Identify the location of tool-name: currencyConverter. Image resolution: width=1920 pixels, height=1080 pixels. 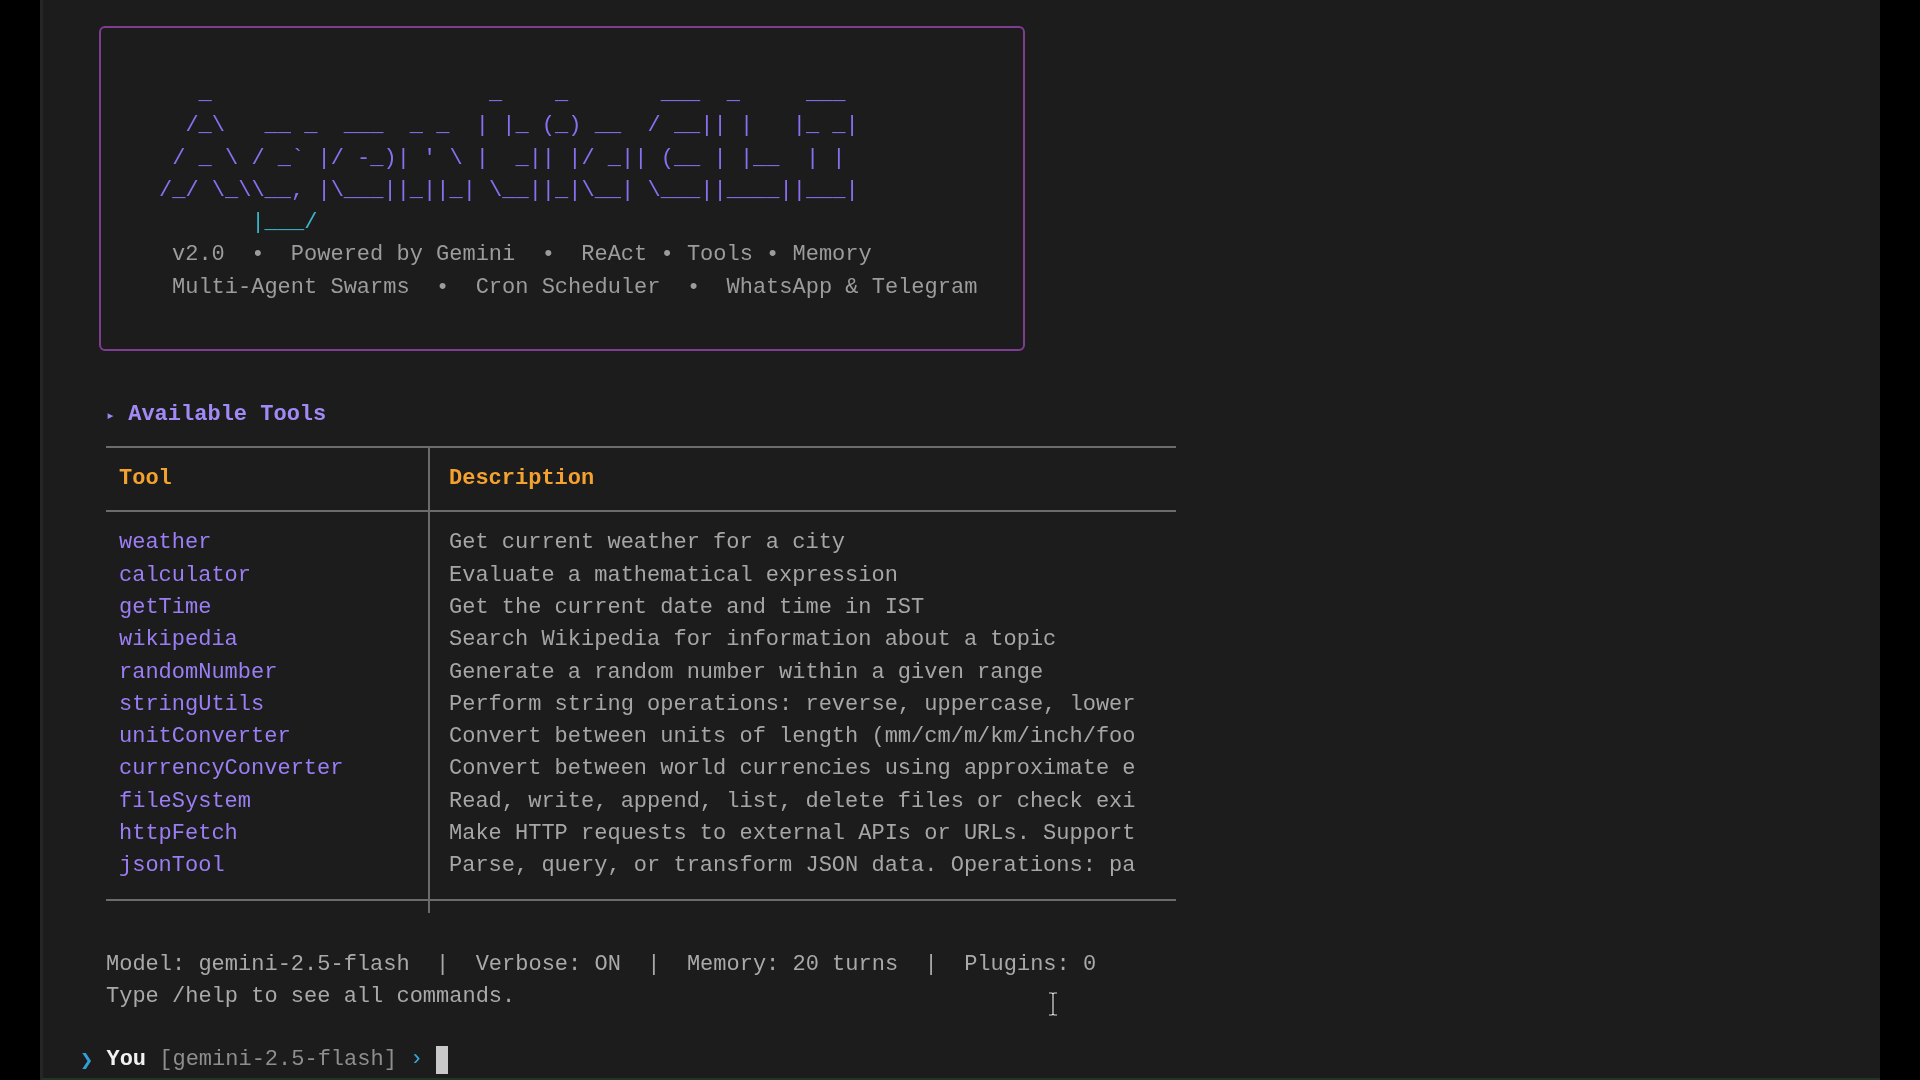
(231, 769).